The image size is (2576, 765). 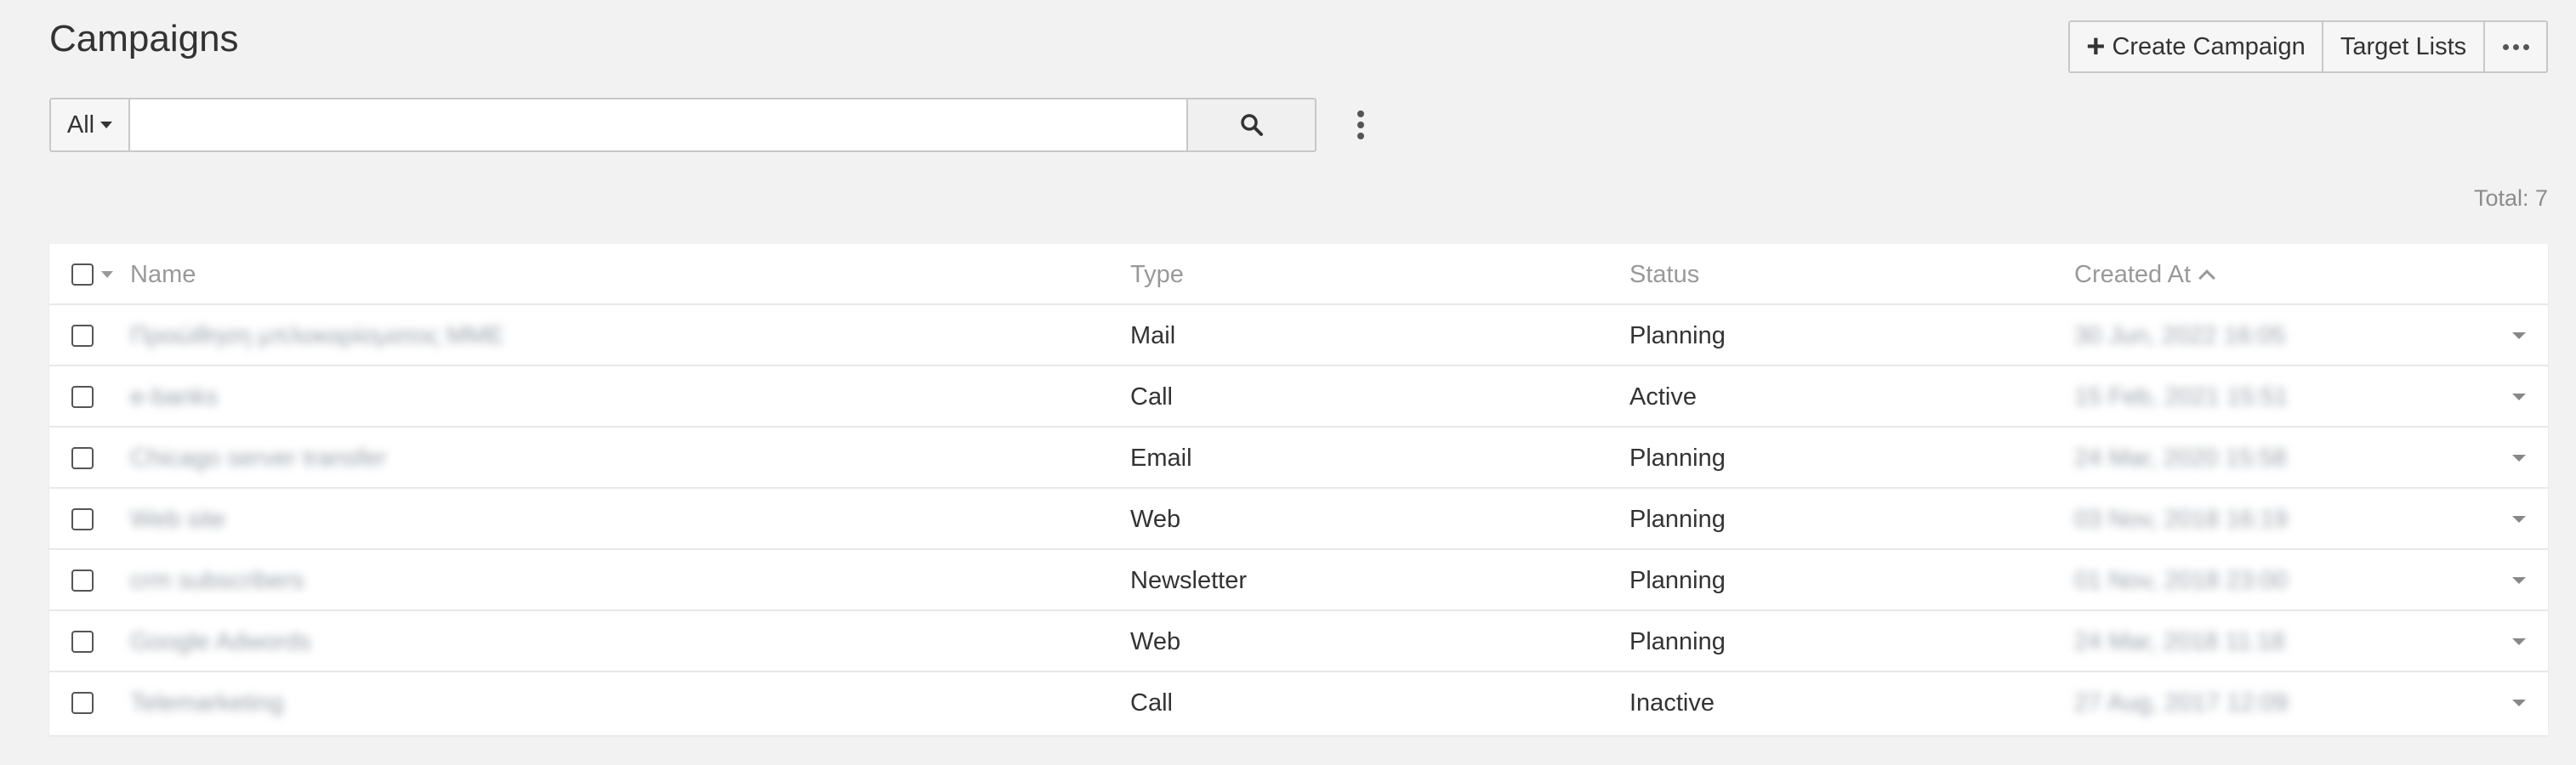 I want to click on campaign-created-at: 01 Nov, 2018 23:00, so click(x=2181, y=580).